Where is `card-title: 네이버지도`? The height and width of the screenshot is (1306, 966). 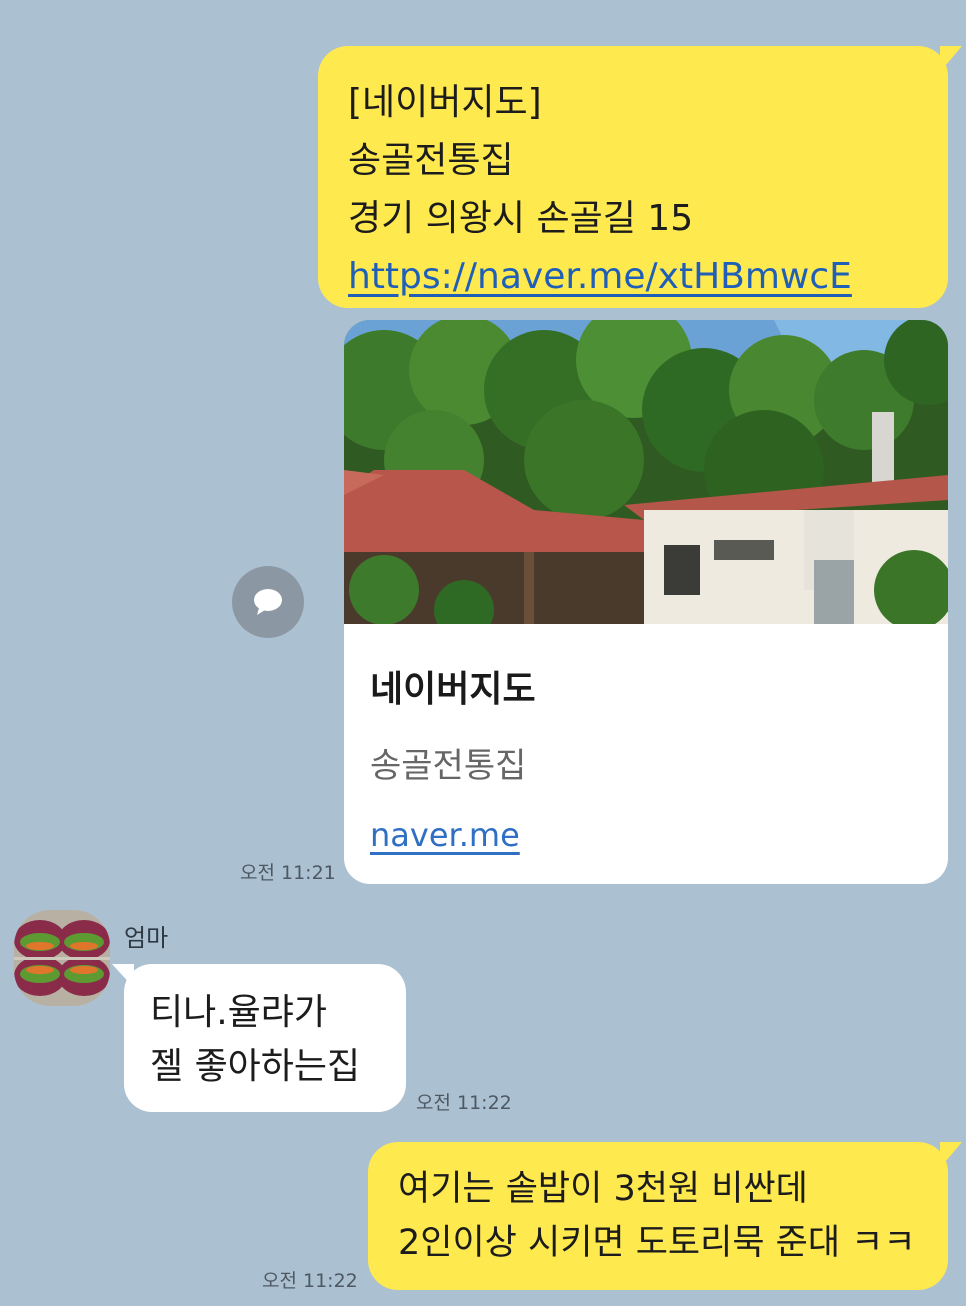
card-title: 네이버지도 is located at coordinates (453, 689).